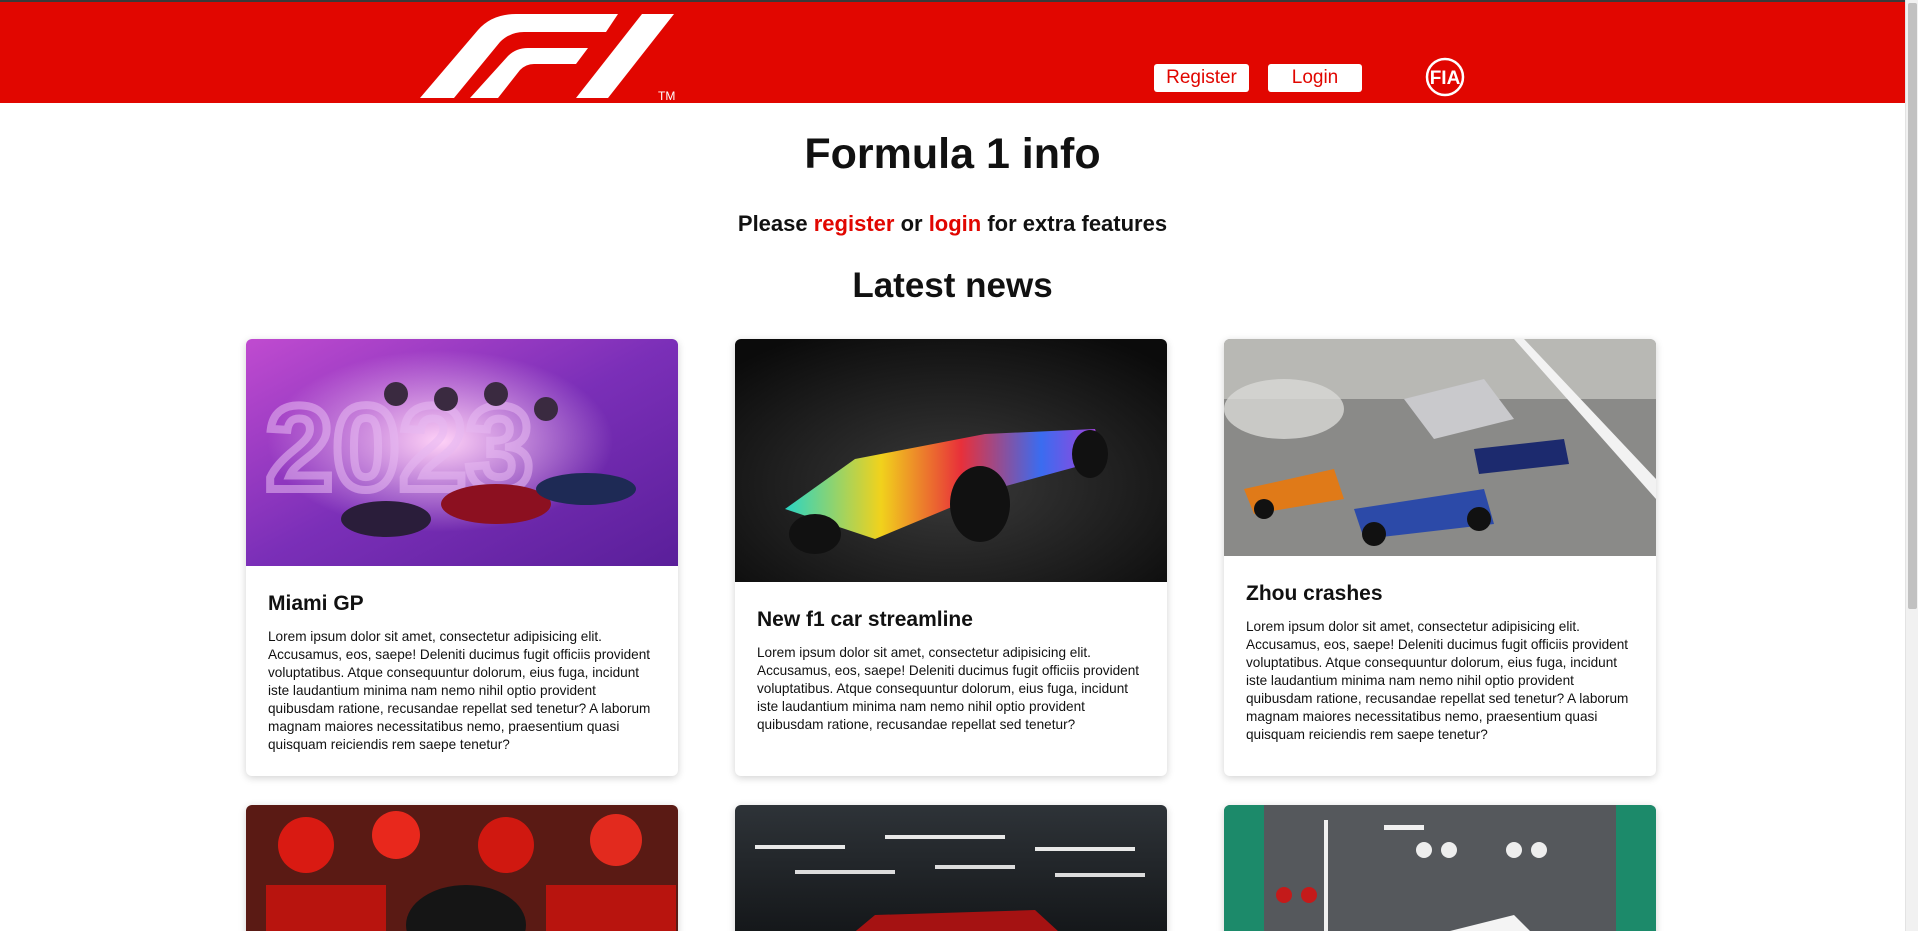 This screenshot has width=1918, height=931. I want to click on page-scrollbar, so click(1911, 465).